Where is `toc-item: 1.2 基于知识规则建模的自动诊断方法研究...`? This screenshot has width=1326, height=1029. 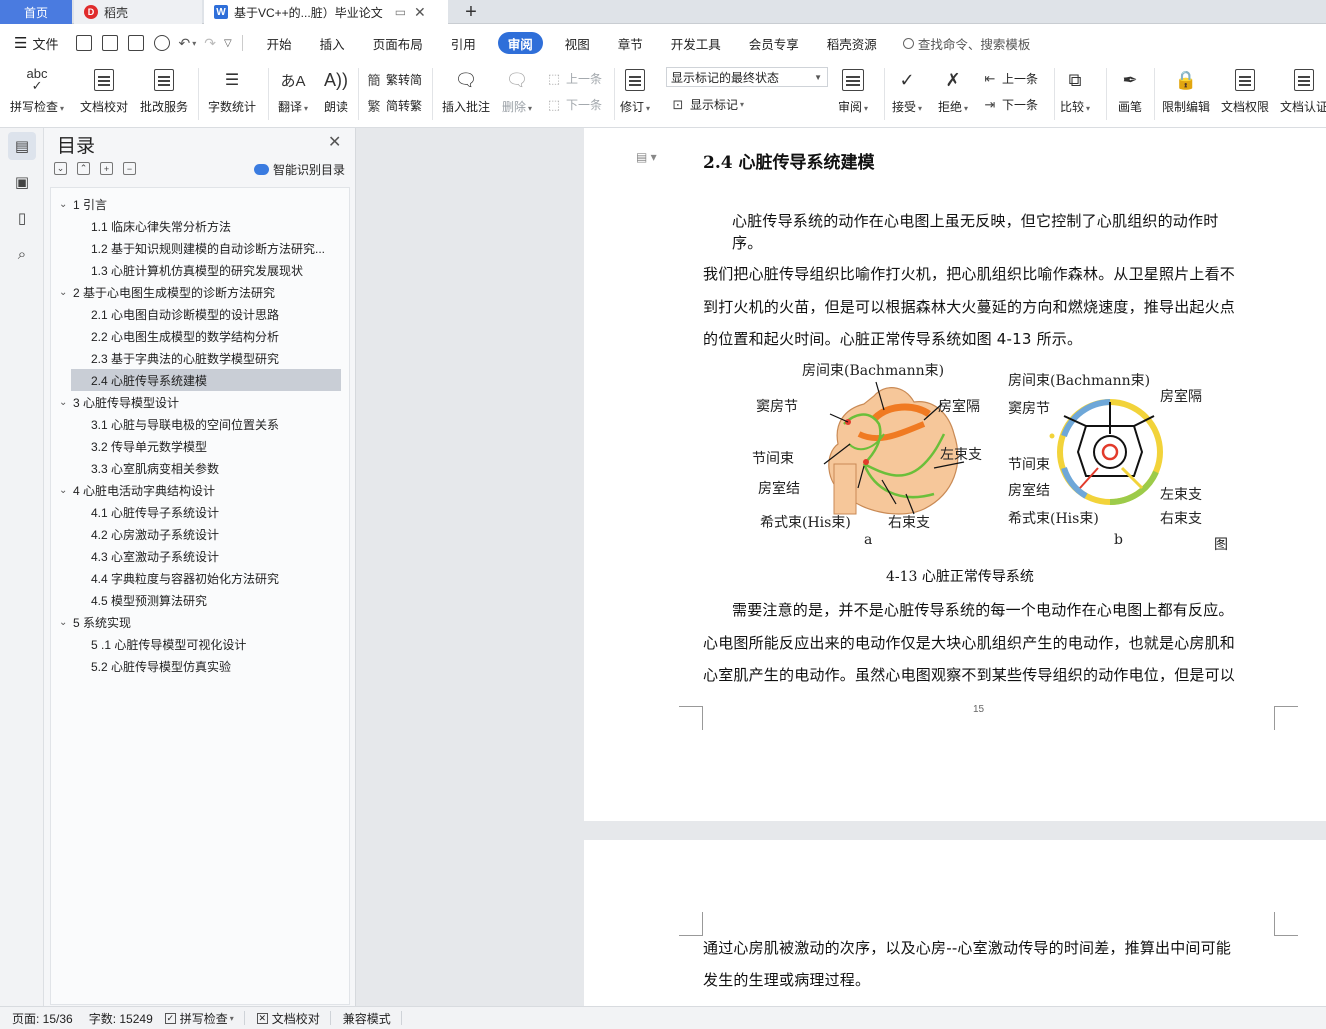 toc-item: 1.2 基于知识规则建模的自动诊断方法研究... is located at coordinates (206, 248).